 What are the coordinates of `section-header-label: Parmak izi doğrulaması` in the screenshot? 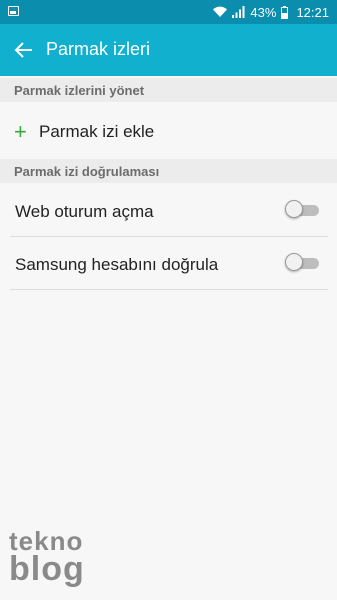 It's located at (87, 171).